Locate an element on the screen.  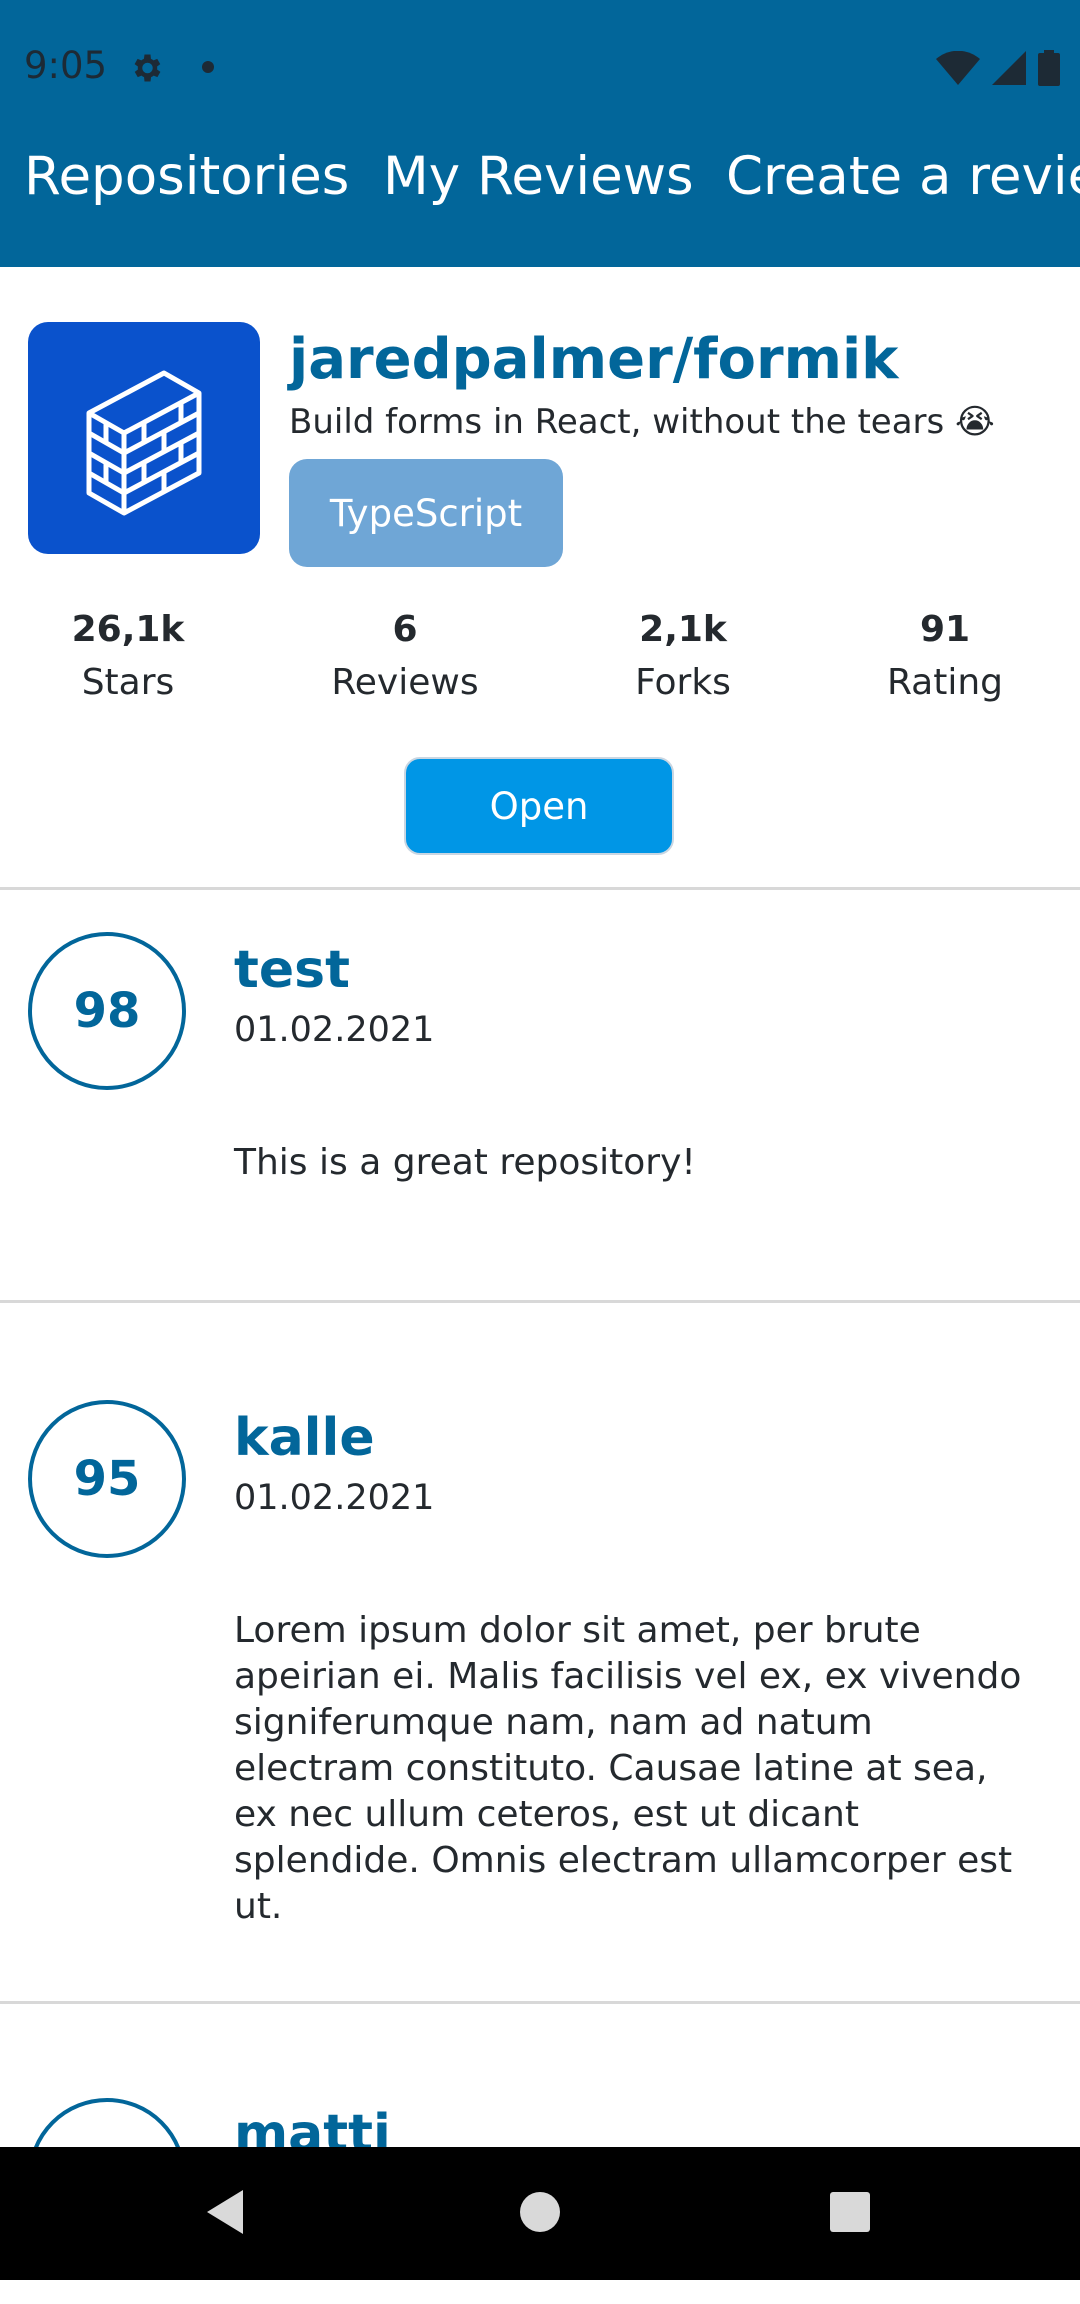
status-time: 9:05 is located at coordinates (66, 65).